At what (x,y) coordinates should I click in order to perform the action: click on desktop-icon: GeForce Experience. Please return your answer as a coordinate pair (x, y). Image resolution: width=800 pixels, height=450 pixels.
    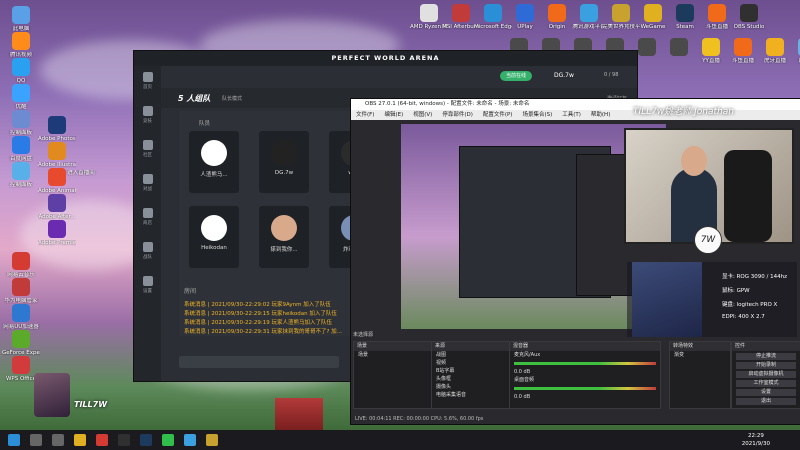
    Looking at the image, I should click on (21, 343).